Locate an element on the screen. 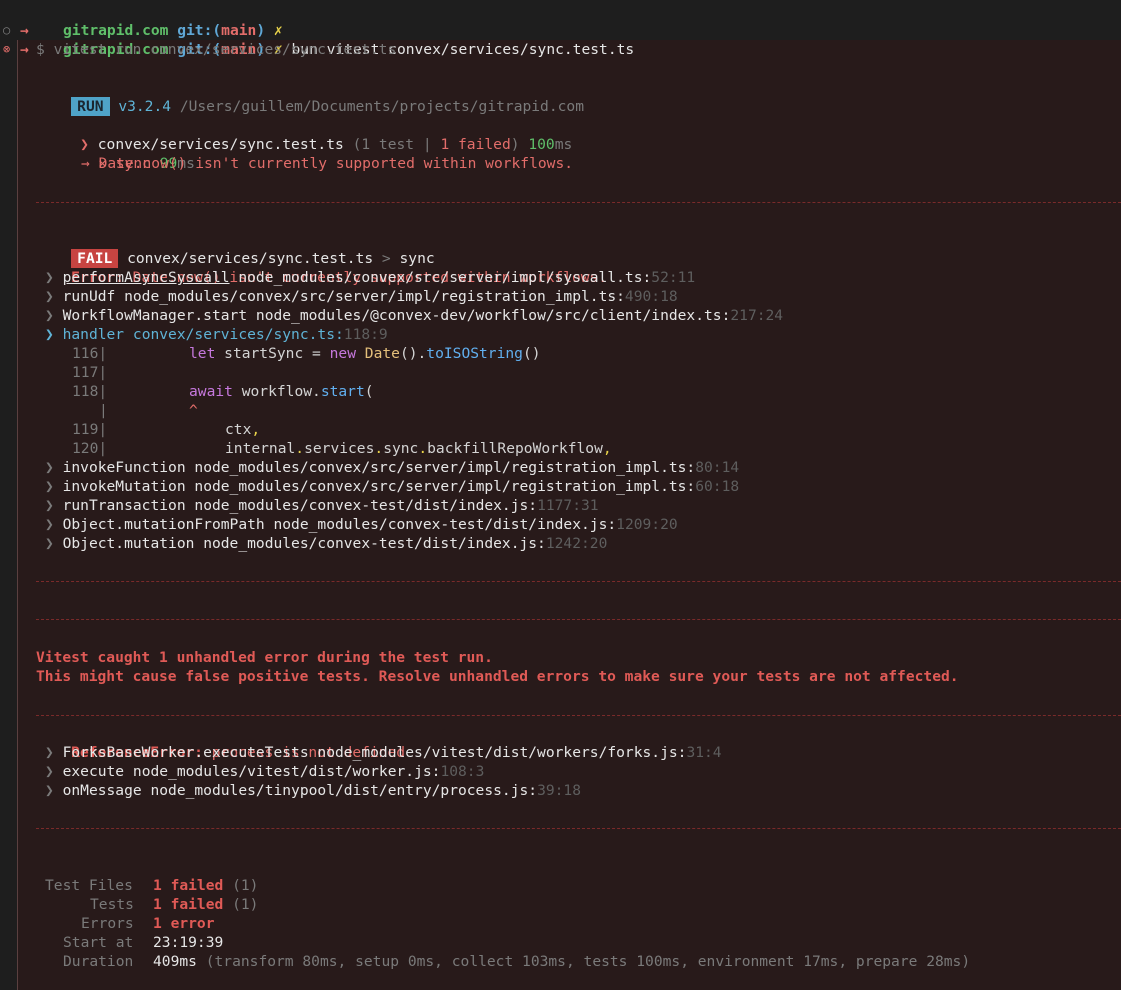 Image resolution: width=1121 pixels, height=990 pixels. git-label: git:( is located at coordinates (199, 30).